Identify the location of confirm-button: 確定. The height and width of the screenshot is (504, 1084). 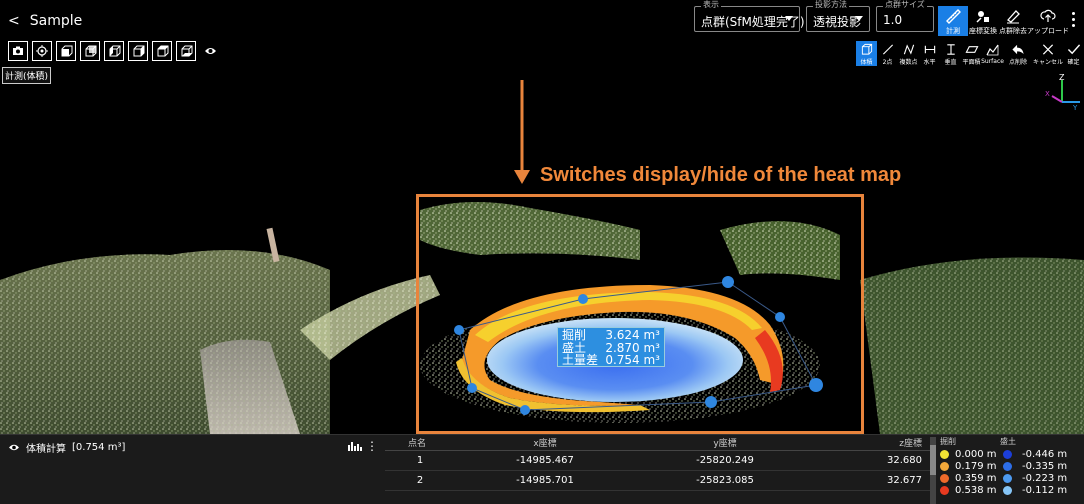
(1073, 53).